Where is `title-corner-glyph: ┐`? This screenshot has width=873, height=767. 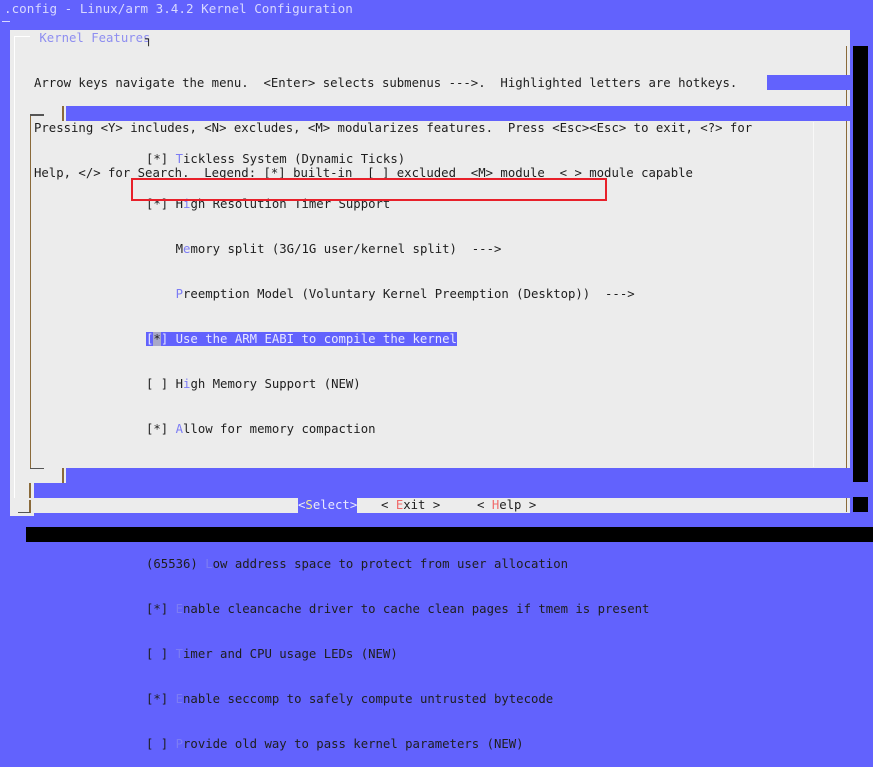 title-corner-glyph: ┐ is located at coordinates (149, 39).